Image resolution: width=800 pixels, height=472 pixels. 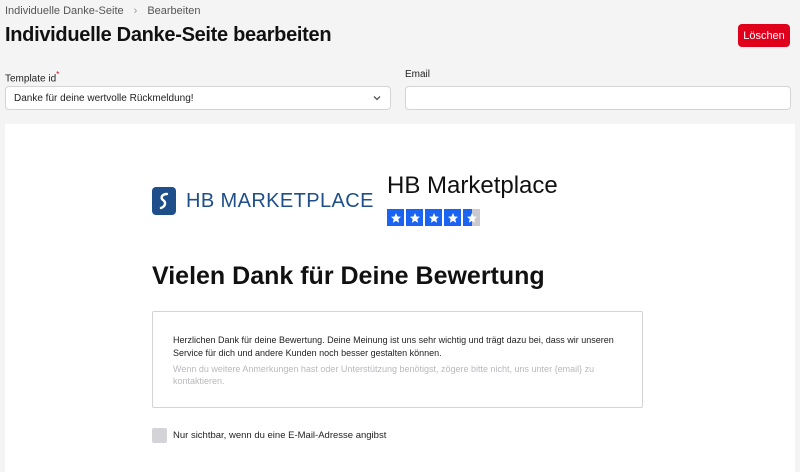 What do you see at coordinates (472, 185) in the screenshot?
I see `company-name: HB Marketplace` at bounding box center [472, 185].